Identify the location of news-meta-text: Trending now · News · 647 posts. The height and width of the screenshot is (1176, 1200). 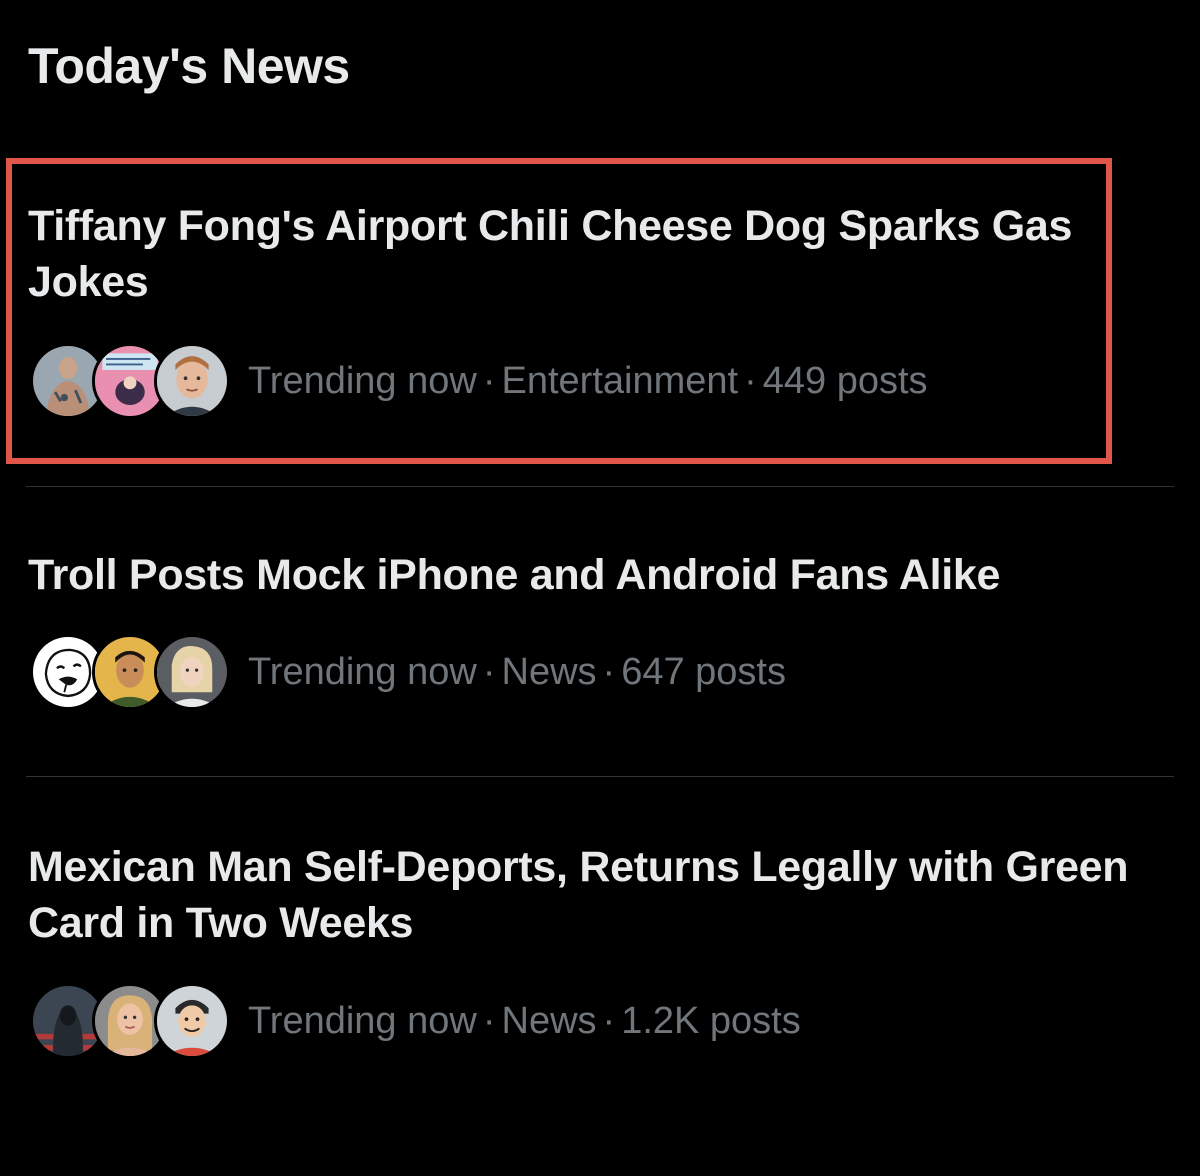
(517, 672).